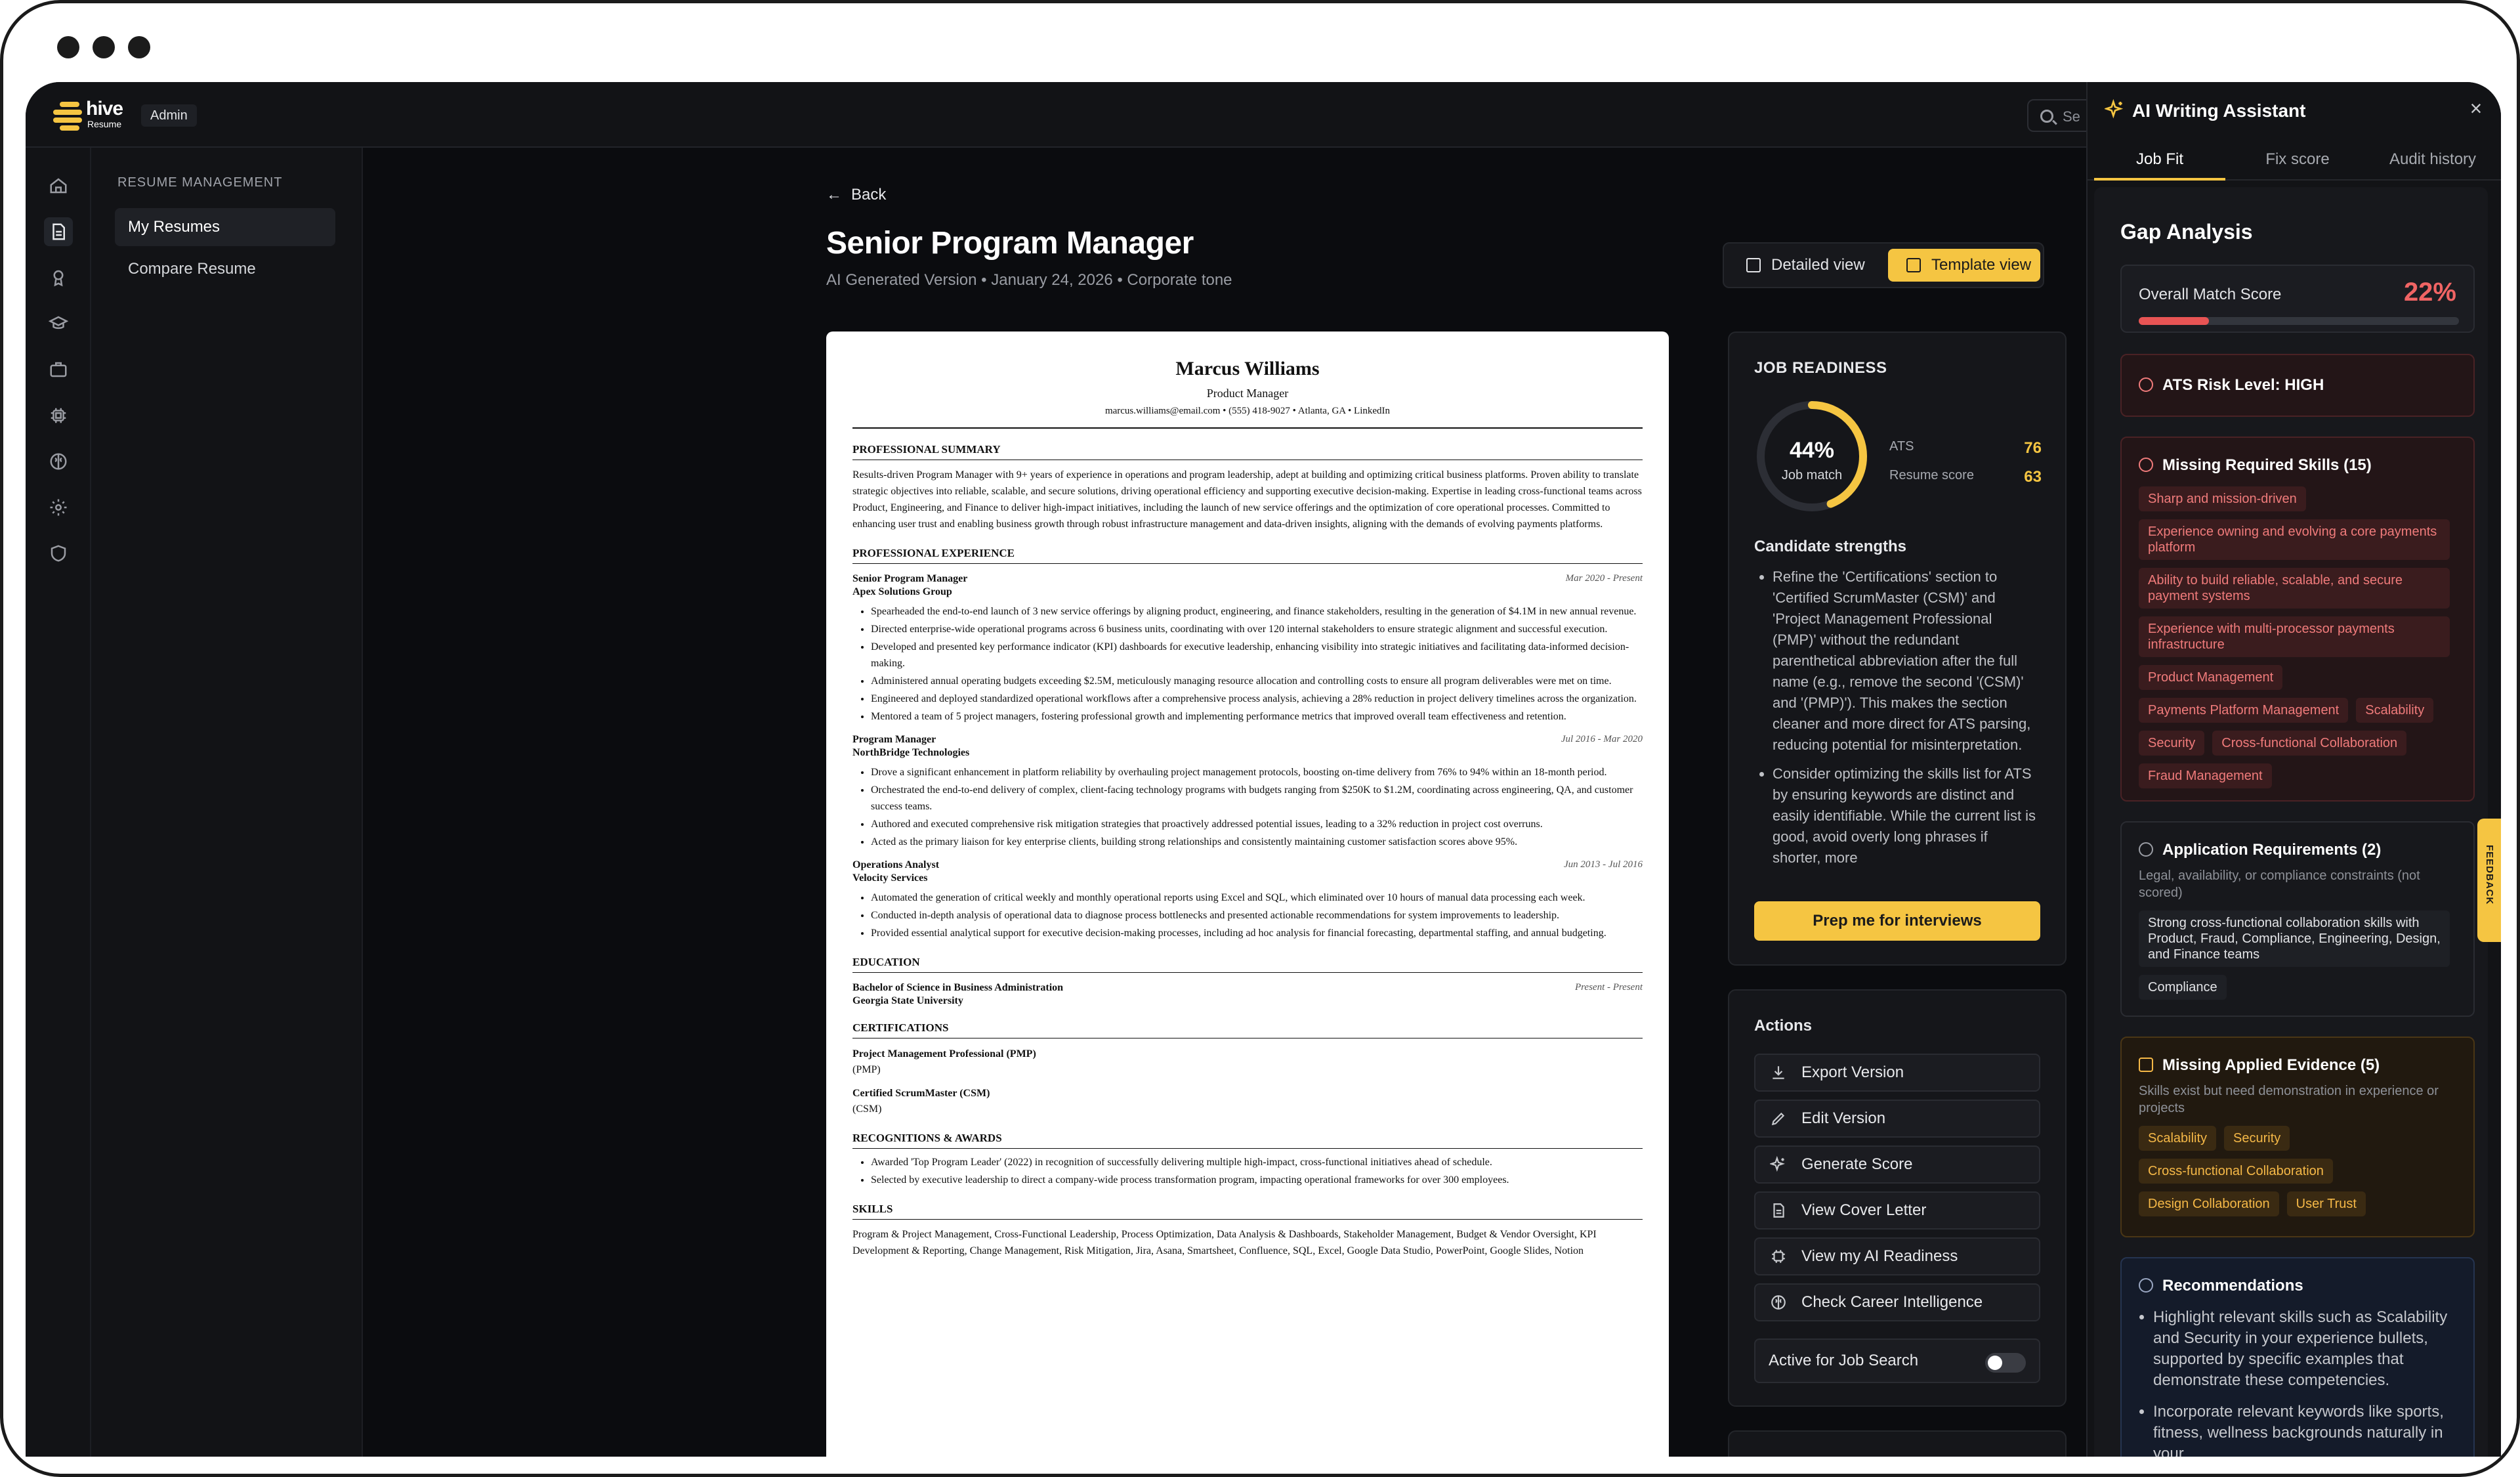 The image size is (2520, 1477). What do you see at coordinates (1247, 1211) in the screenshot?
I see `resume-skills-heading: SKILLS` at bounding box center [1247, 1211].